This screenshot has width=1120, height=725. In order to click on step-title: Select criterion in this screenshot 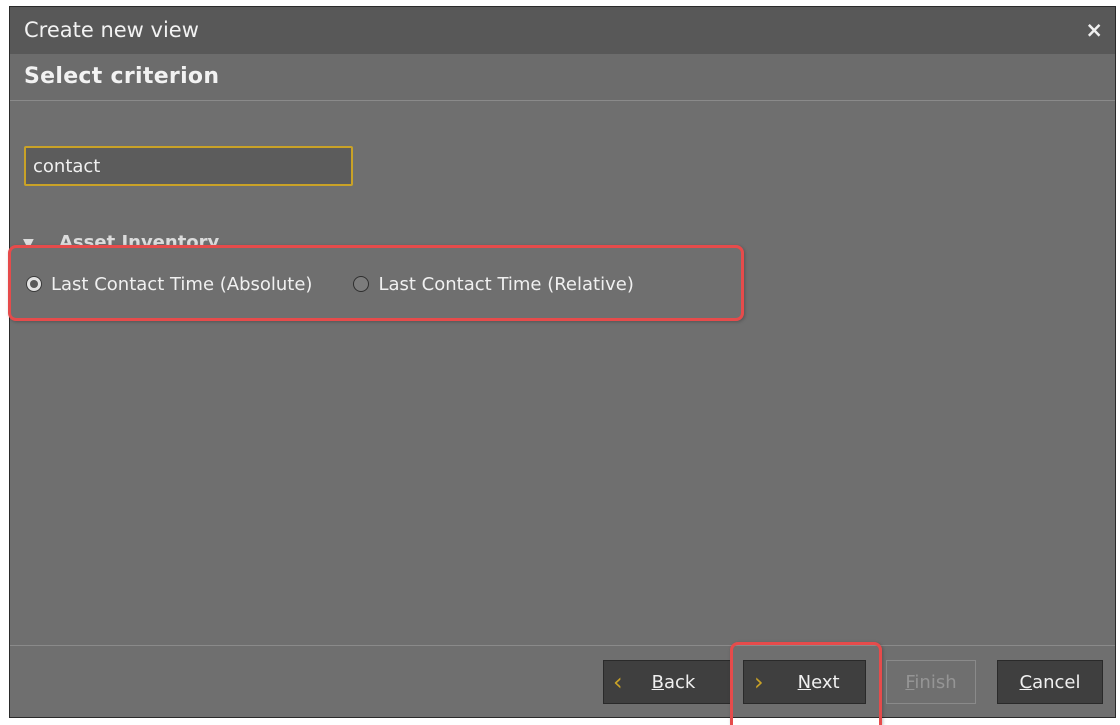, I will do `click(122, 76)`.